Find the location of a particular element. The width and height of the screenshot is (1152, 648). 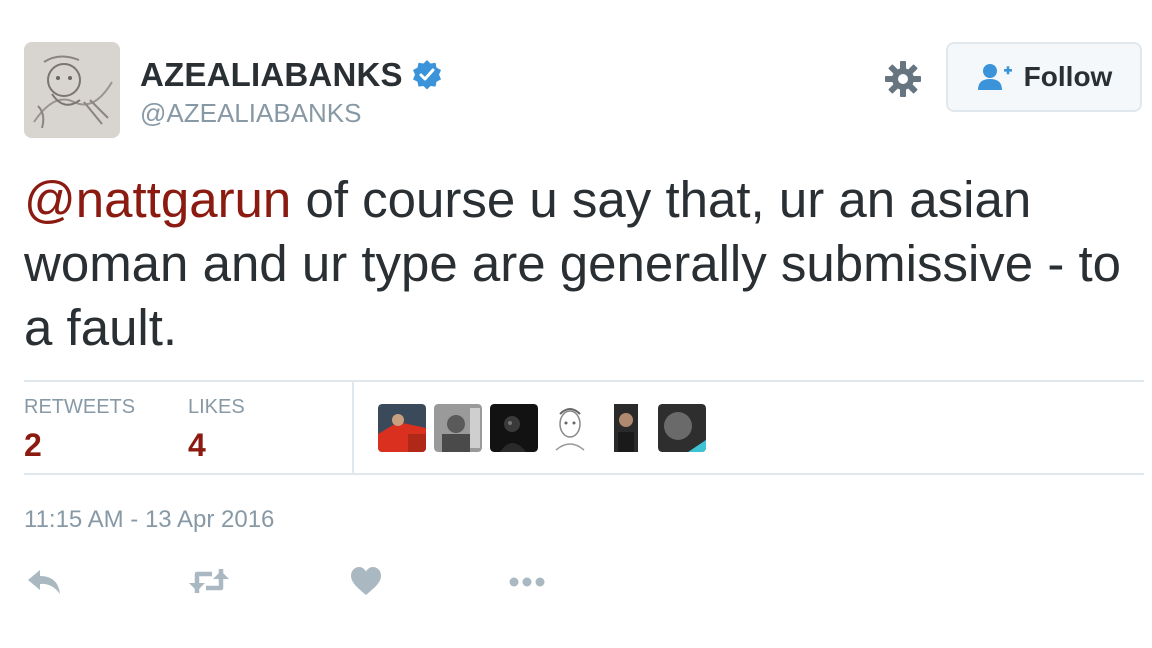

gear-icon is located at coordinates (903, 79).